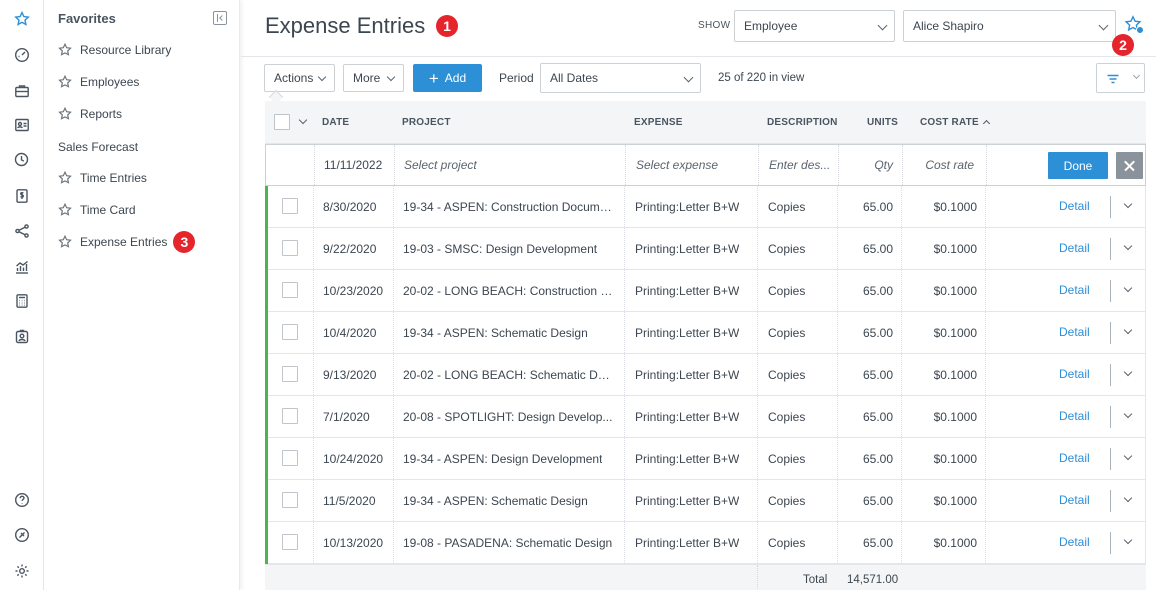 This screenshot has width=1156, height=590. What do you see at coordinates (299, 78) in the screenshot?
I see `actions-button: Actions` at bounding box center [299, 78].